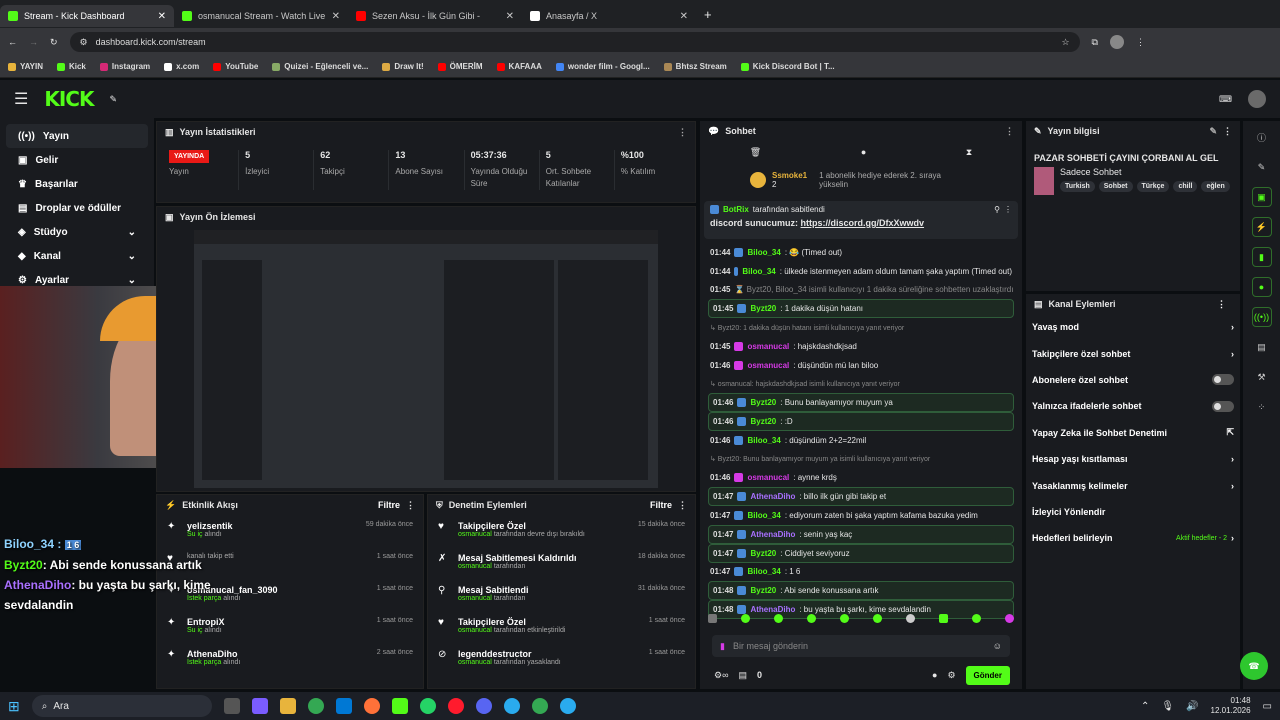 The width and height of the screenshot is (1280, 720). I want to click on kick-logo: KICK, so click(69, 99).